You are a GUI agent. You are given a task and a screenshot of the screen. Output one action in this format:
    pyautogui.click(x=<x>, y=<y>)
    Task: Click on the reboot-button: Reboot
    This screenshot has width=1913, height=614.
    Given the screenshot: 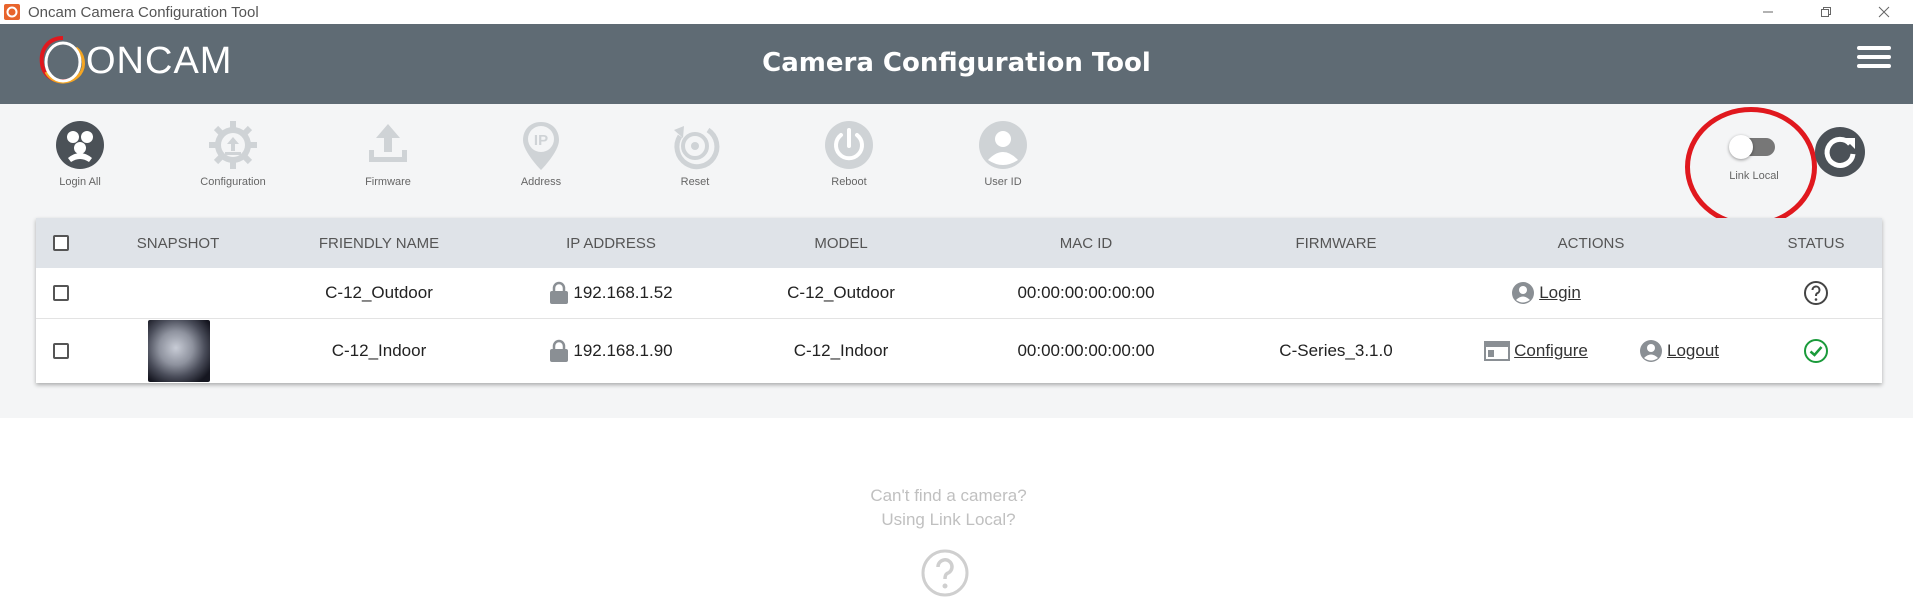 What is the action you would take?
    pyautogui.click(x=849, y=153)
    